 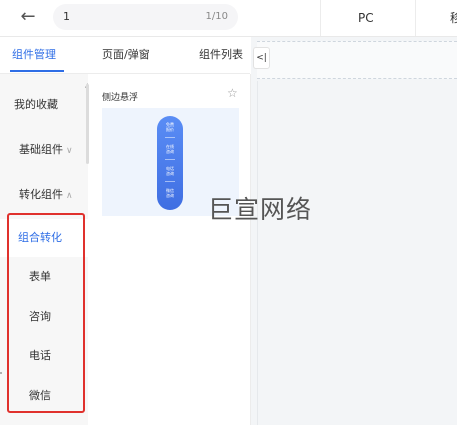 What do you see at coordinates (41, 194) in the screenshot?
I see `sidebar-item-label: 转化组件` at bounding box center [41, 194].